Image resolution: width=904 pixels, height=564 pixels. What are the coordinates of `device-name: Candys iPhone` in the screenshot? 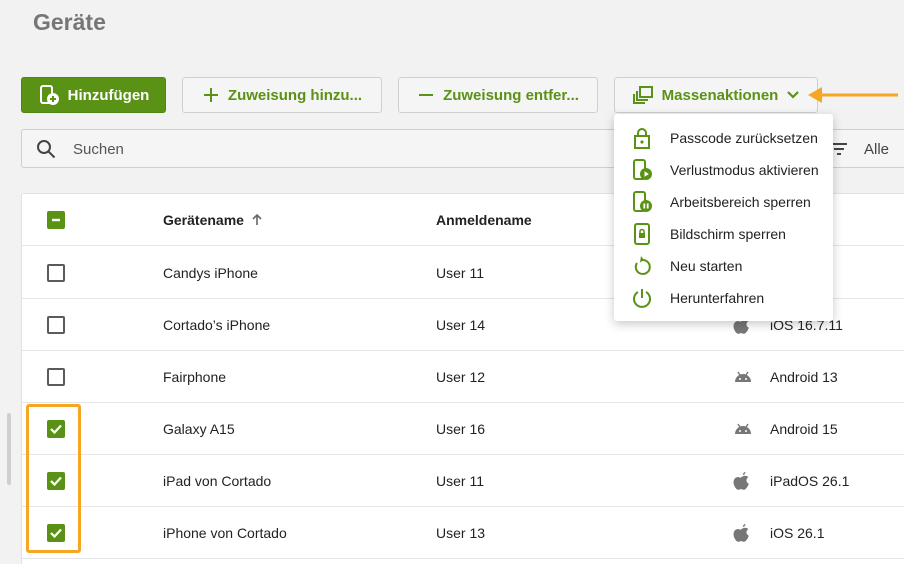 It's located at (210, 273).